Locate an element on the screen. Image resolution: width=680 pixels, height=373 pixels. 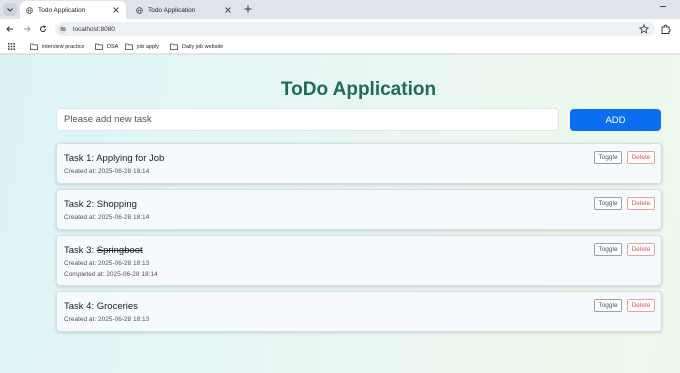
task-name: Groceries is located at coordinates (117, 306).